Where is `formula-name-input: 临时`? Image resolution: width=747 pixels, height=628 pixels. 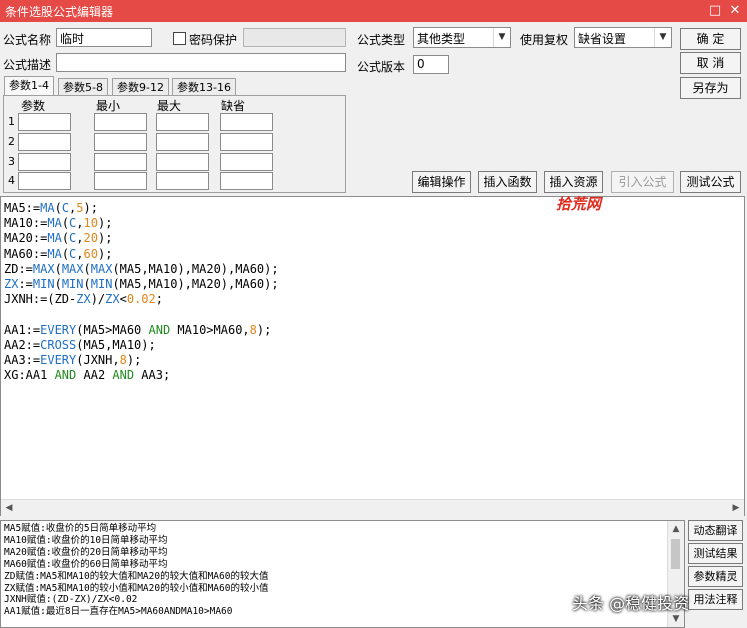
formula-name-input: 临时 is located at coordinates (104, 37).